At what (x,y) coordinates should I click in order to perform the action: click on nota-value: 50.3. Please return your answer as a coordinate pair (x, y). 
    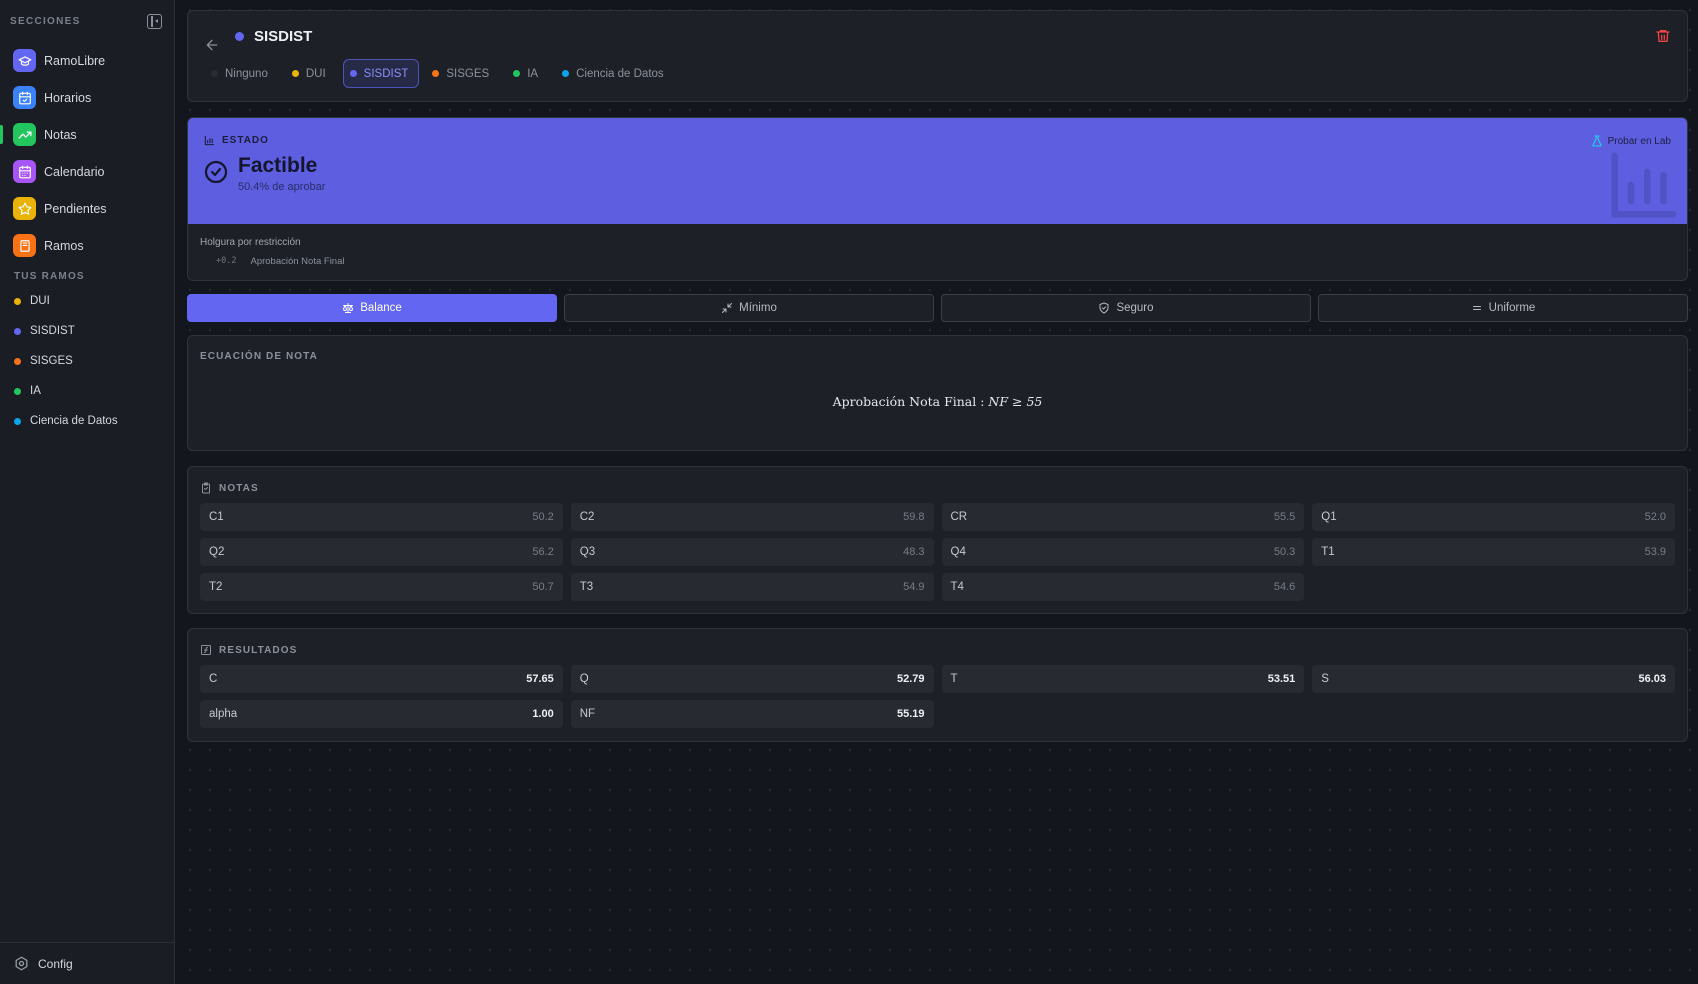
    Looking at the image, I should click on (1284, 552).